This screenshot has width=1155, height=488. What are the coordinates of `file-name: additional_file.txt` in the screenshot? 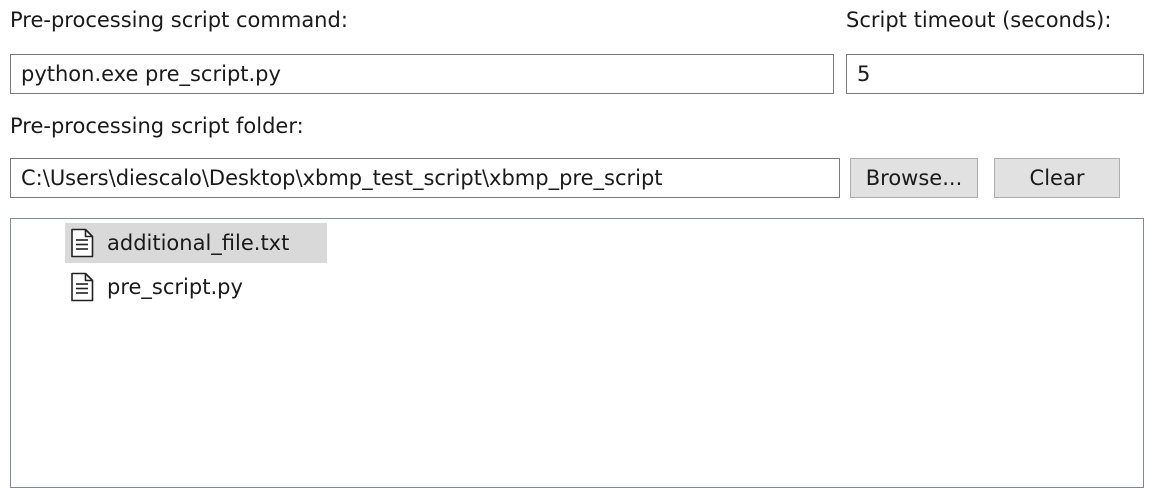 It's located at (198, 243).